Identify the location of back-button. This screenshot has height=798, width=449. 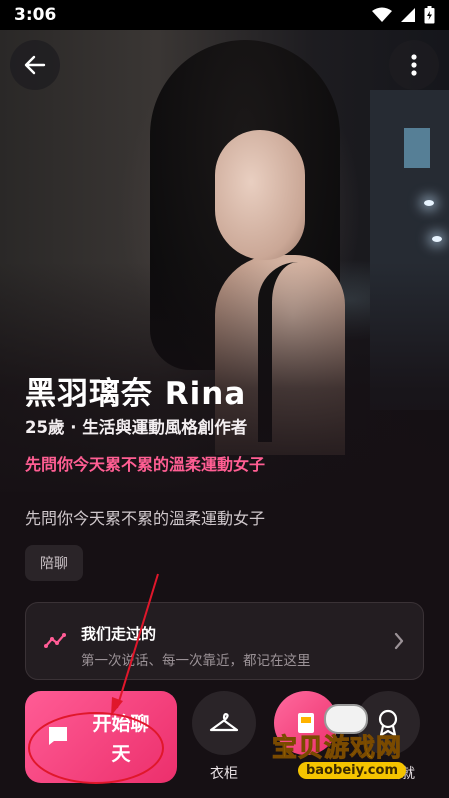
(35, 65).